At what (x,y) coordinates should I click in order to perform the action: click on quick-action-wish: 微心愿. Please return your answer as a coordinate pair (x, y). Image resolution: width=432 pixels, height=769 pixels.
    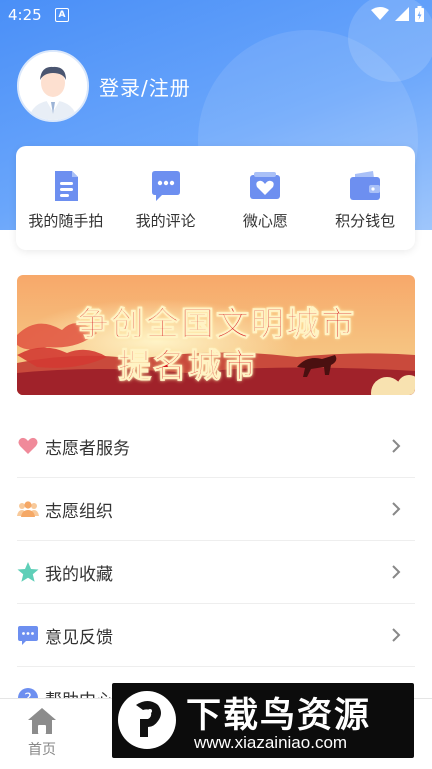
    Looking at the image, I should click on (266, 198).